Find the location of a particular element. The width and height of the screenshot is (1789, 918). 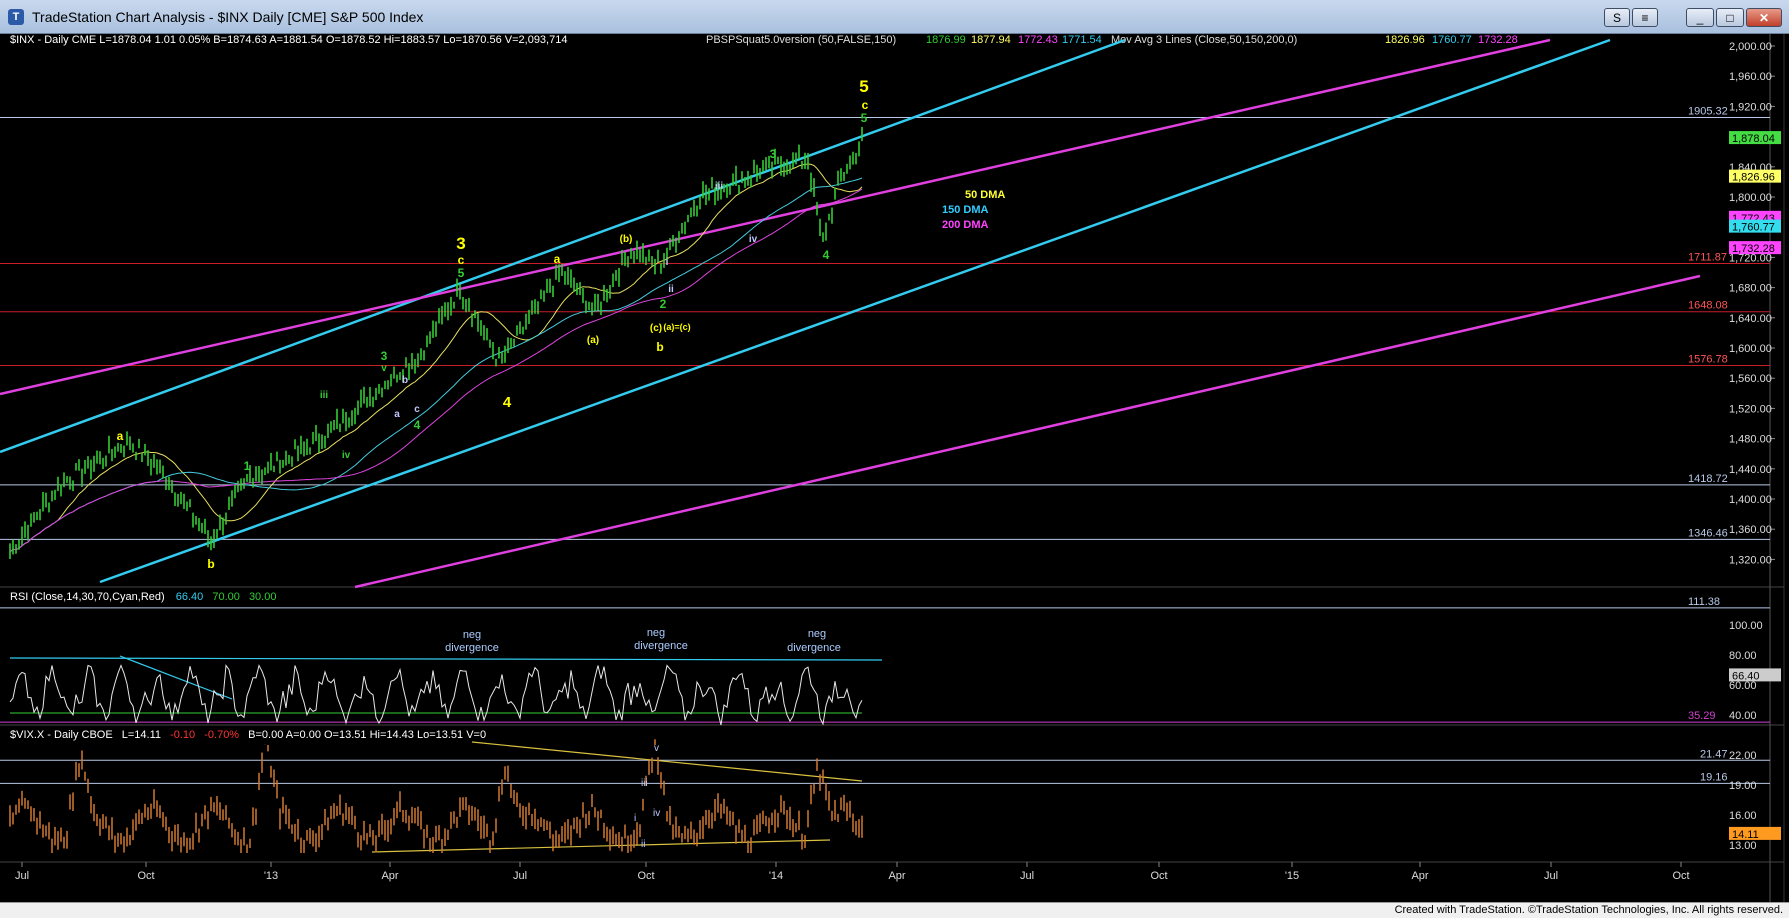

tradestation-icon: T is located at coordinates (16, 17).